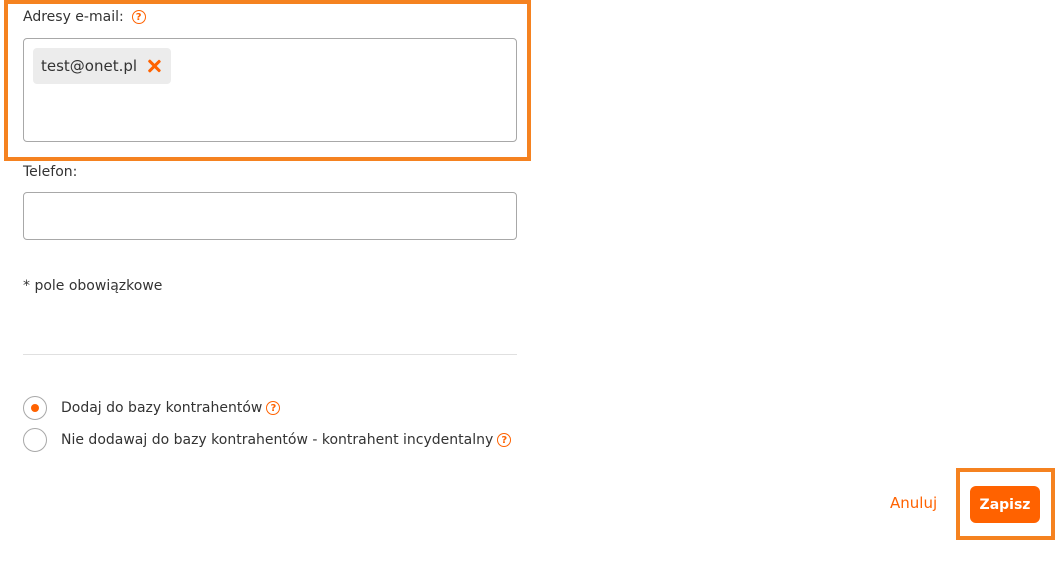 The width and height of the screenshot is (1060, 572). Describe the element at coordinates (1005, 504) in the screenshot. I see `save-button: Zapisz` at that location.